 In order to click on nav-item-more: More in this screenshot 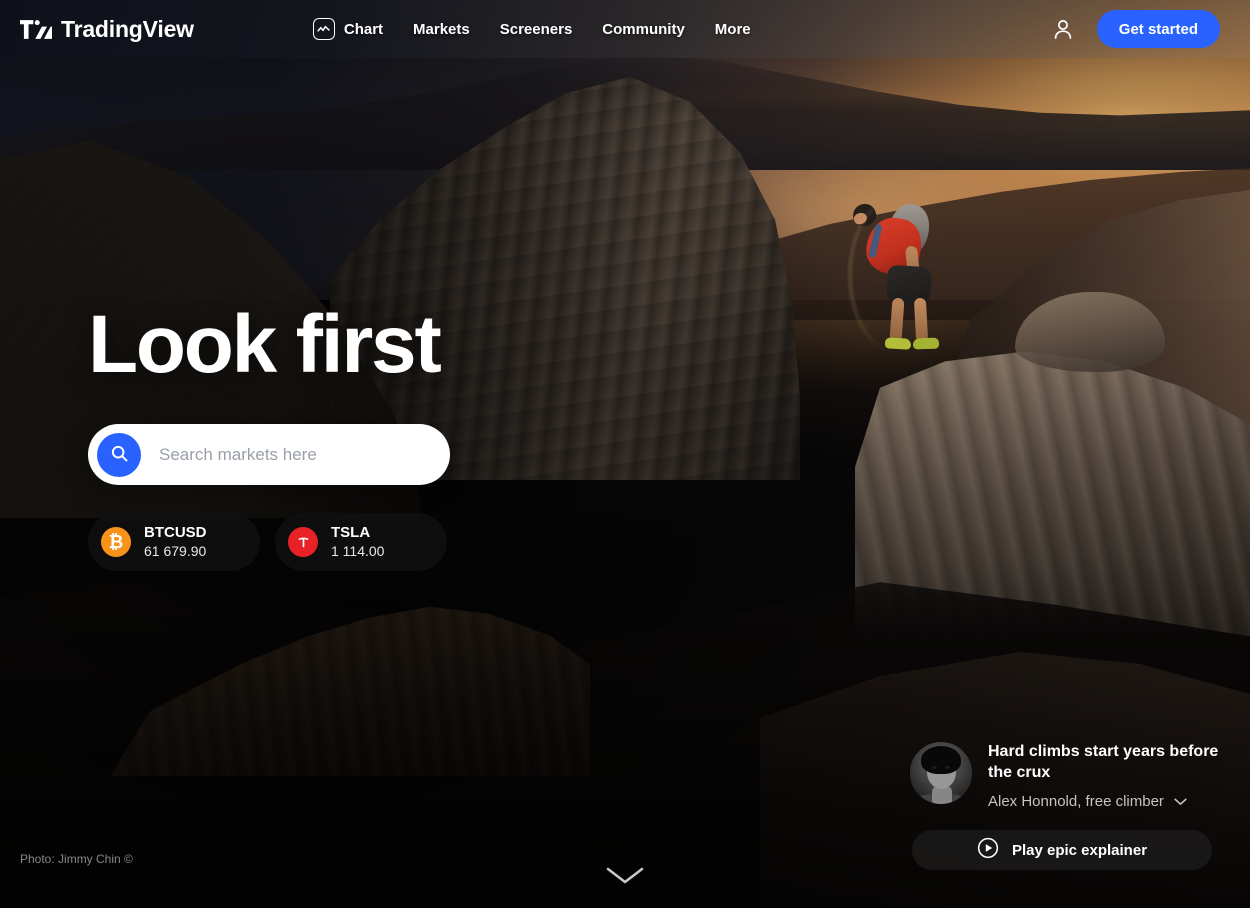, I will do `click(733, 29)`.